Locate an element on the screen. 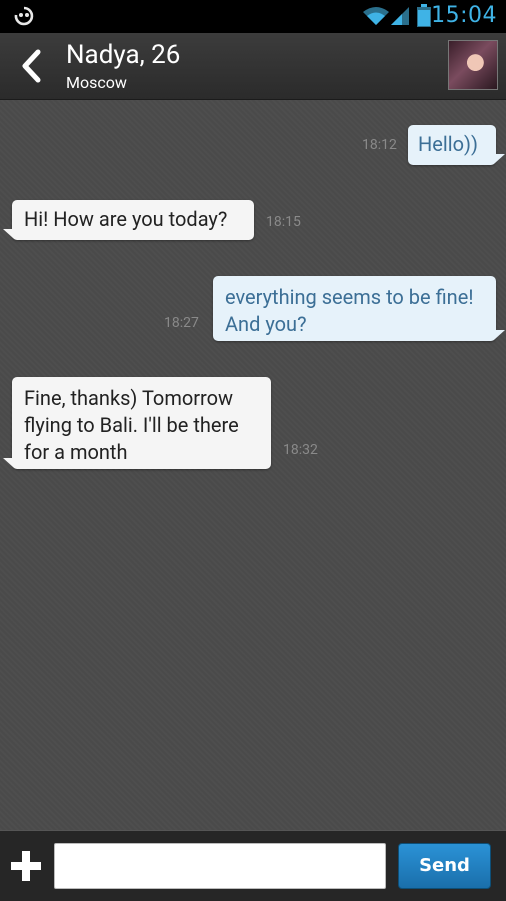 The width and height of the screenshot is (506, 901). notification-icon is located at coordinates (24, 16).